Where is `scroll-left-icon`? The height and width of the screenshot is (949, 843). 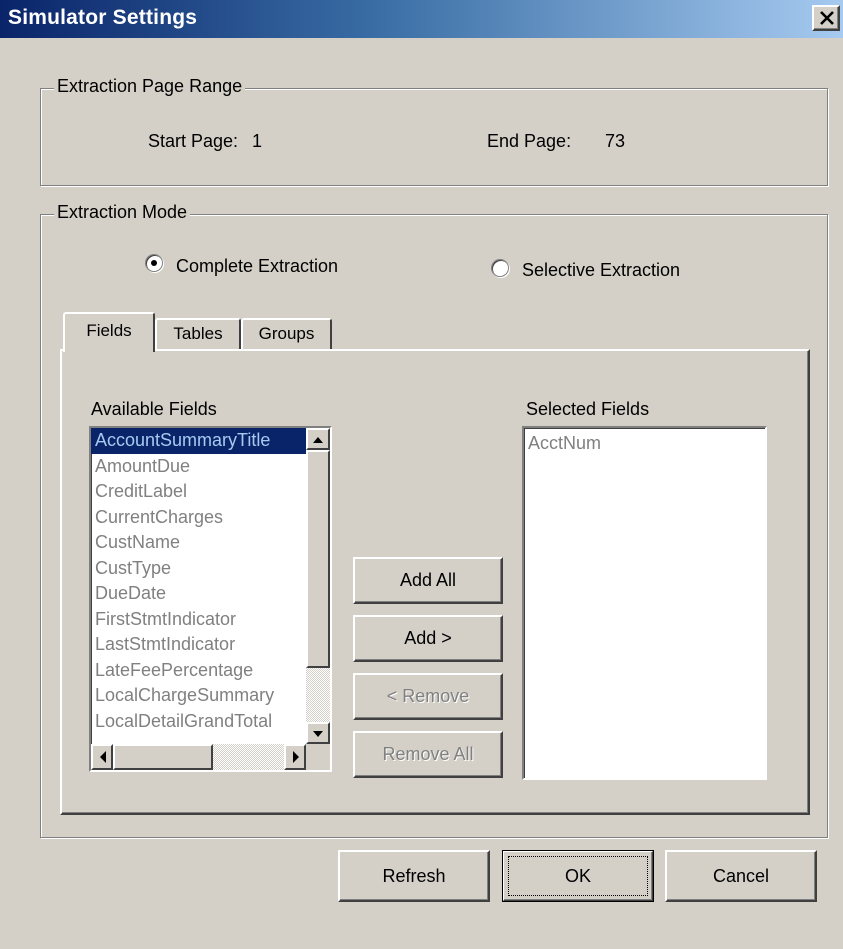
scroll-left-icon is located at coordinates (103, 757).